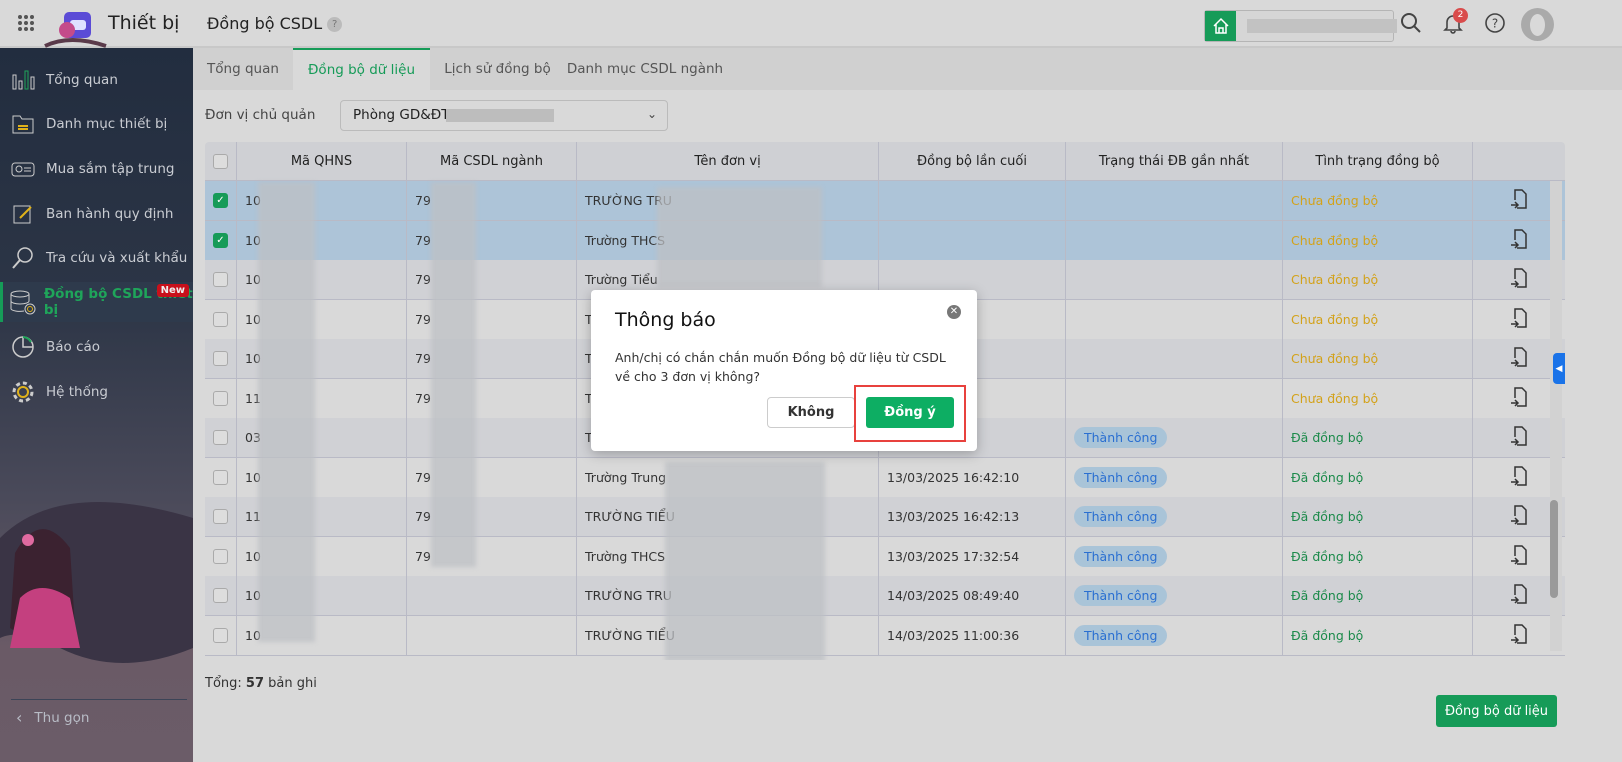 The width and height of the screenshot is (1622, 762). Describe the element at coordinates (645, 69) in the screenshot. I see `tab-sector-db-catalog: Danh mục CSDL ngành` at that location.